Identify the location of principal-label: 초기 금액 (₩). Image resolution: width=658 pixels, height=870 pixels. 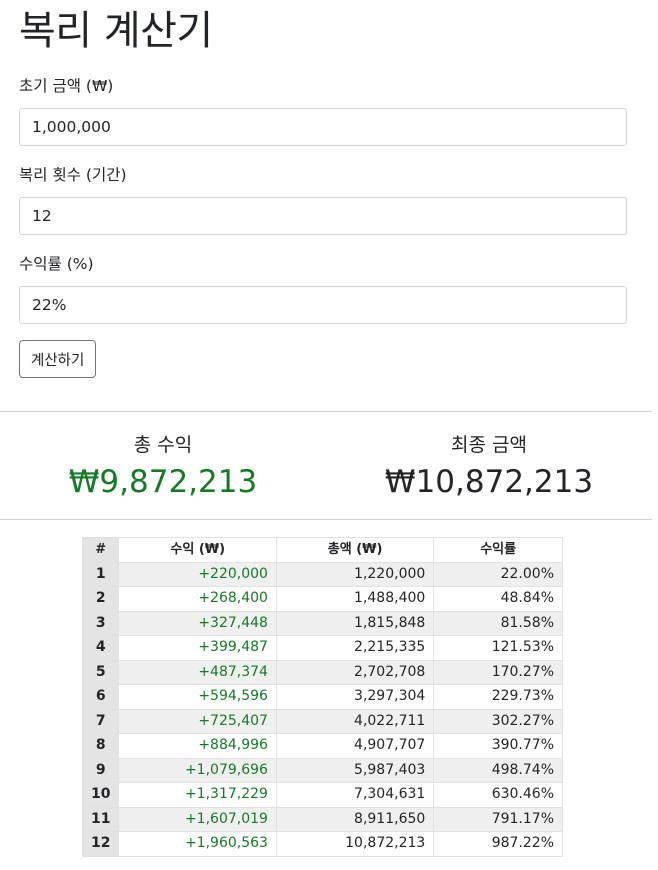
(66, 86).